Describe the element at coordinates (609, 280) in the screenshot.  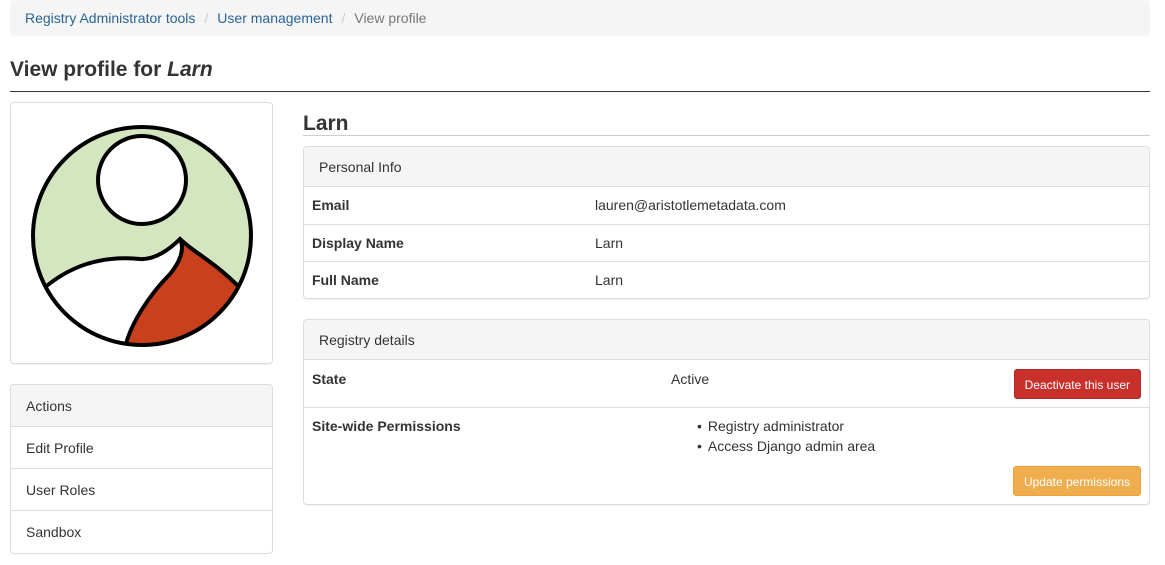
I see `info-value-full-name: Larn` at that location.